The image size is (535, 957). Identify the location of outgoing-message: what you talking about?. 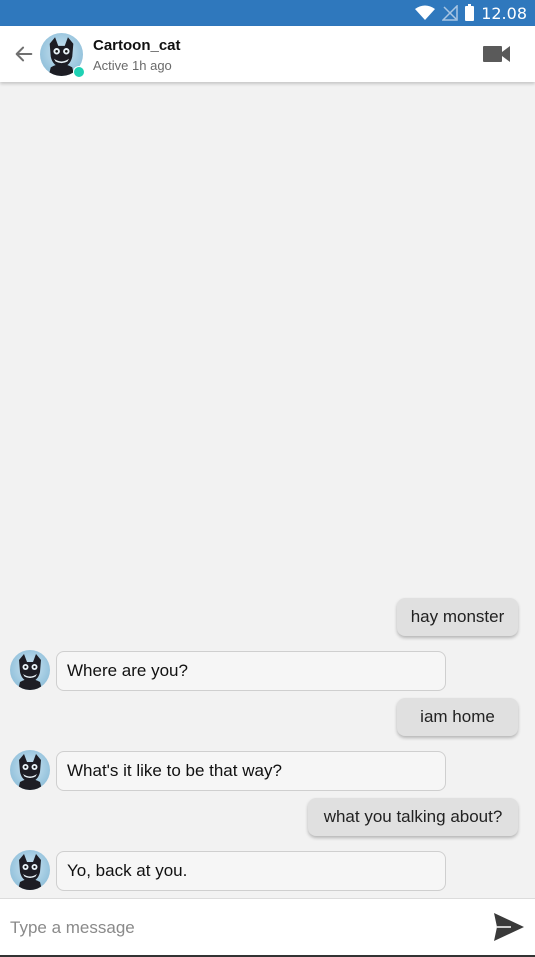
(413, 817).